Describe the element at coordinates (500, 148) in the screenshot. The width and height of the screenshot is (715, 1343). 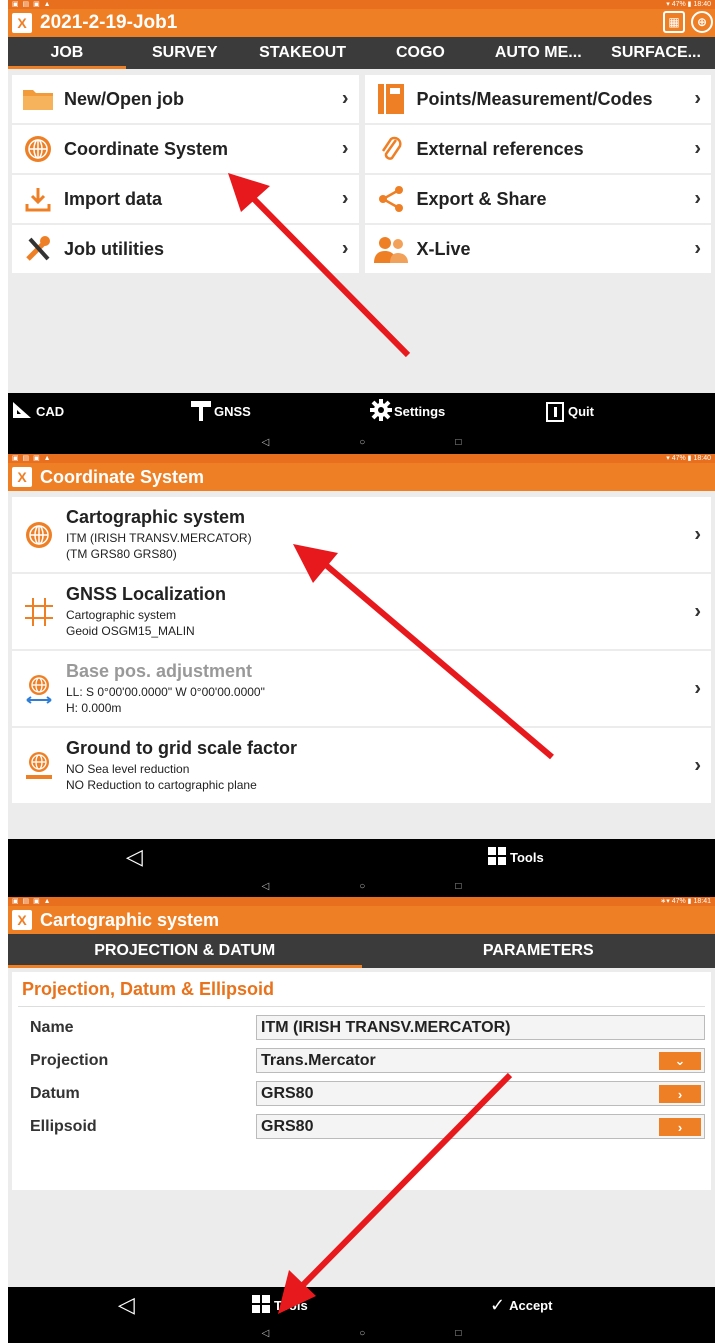
I see `menu-label: External references` at that location.